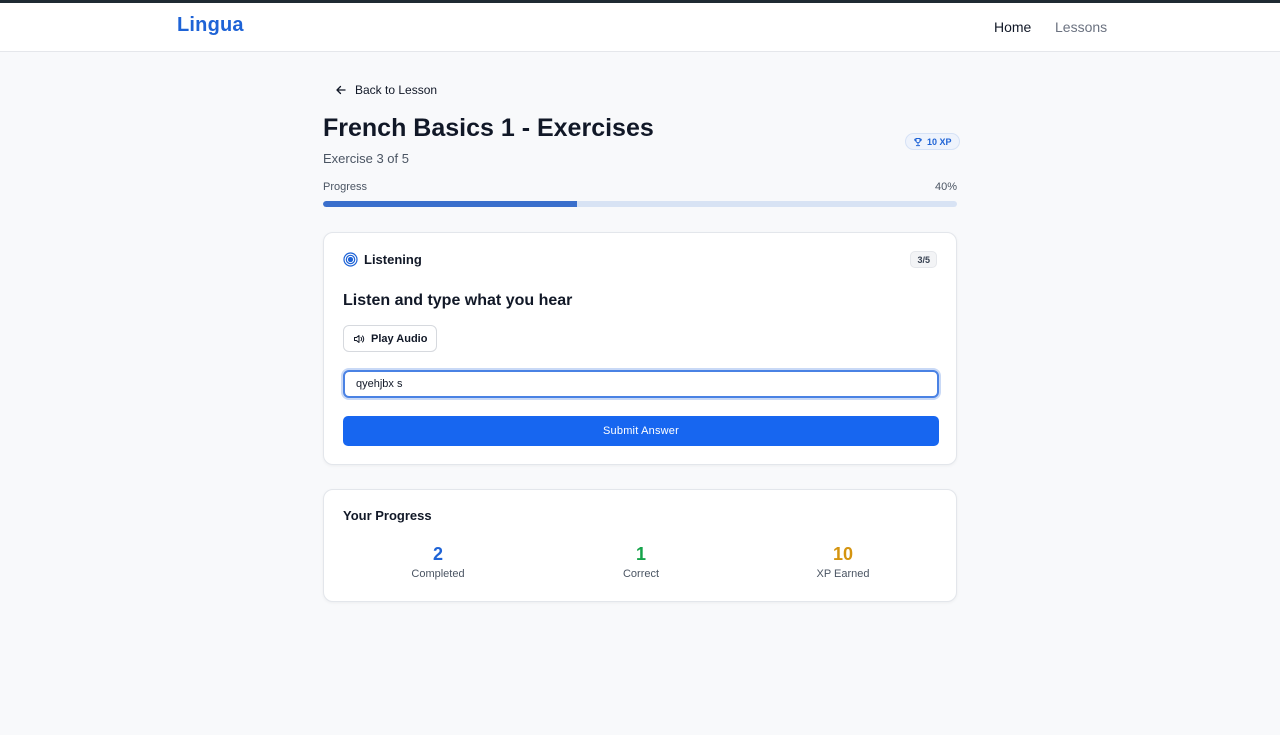 The height and width of the screenshot is (735, 1280). I want to click on progress-bar-fill, so click(450, 204).